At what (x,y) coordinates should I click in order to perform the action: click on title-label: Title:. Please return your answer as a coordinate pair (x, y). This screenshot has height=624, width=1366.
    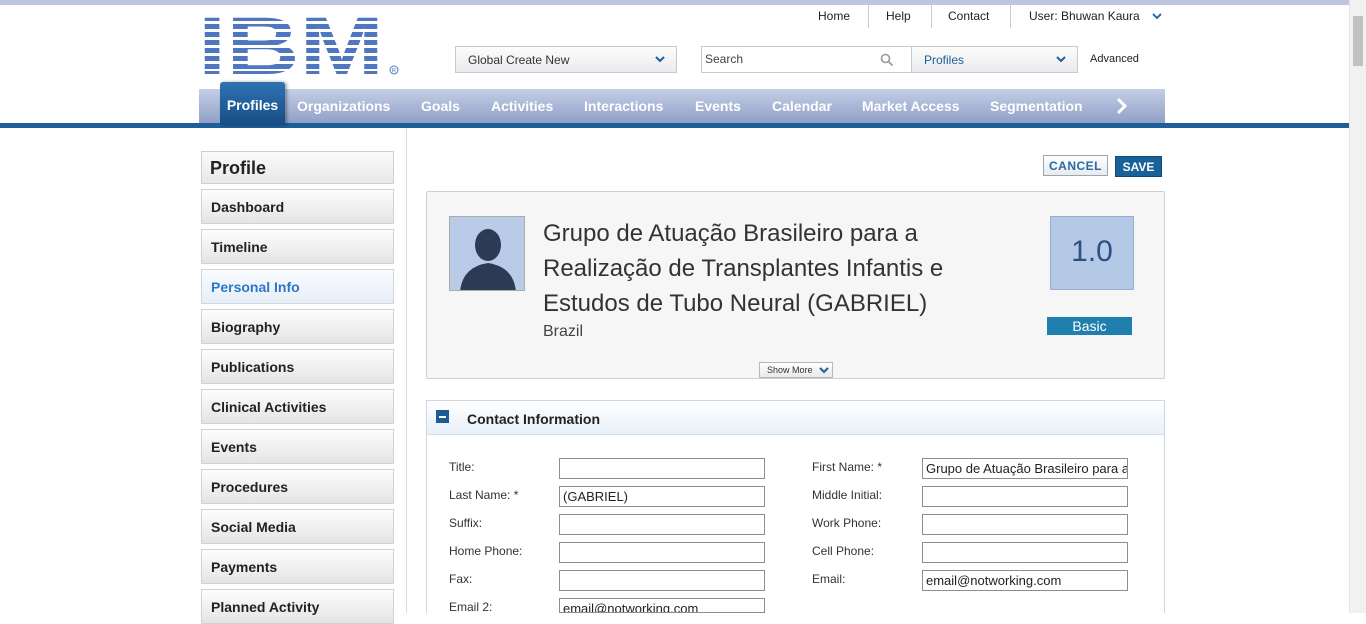
    Looking at the image, I should click on (462, 467).